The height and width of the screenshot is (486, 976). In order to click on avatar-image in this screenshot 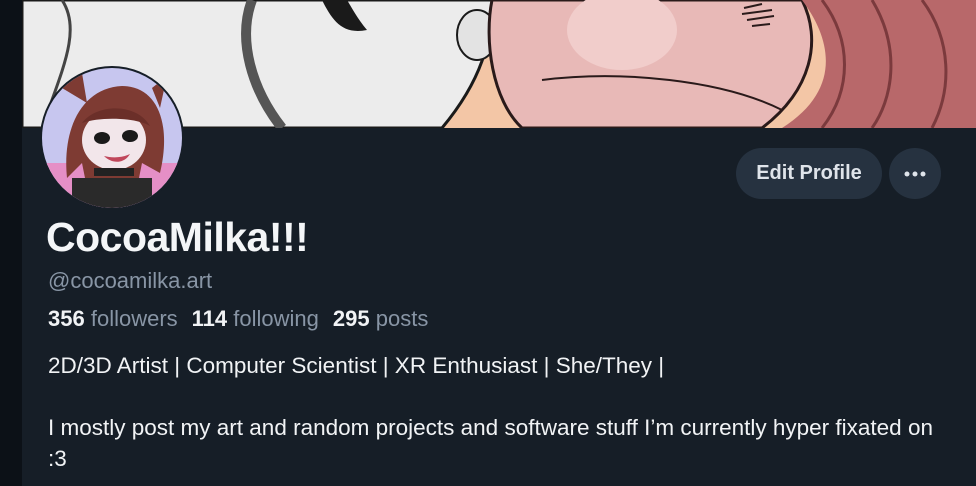, I will do `click(112, 138)`.